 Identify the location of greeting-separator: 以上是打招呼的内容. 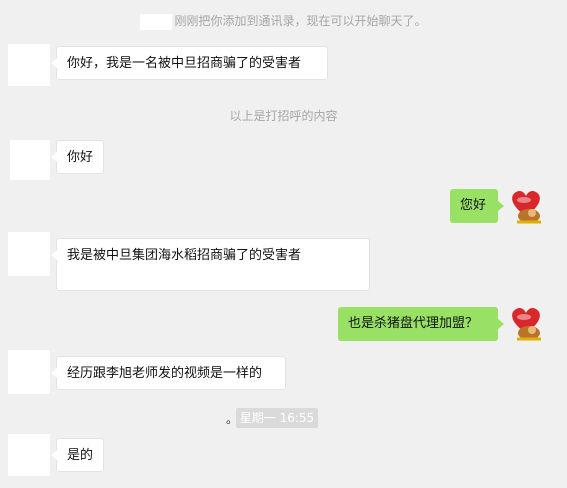
(283, 116).